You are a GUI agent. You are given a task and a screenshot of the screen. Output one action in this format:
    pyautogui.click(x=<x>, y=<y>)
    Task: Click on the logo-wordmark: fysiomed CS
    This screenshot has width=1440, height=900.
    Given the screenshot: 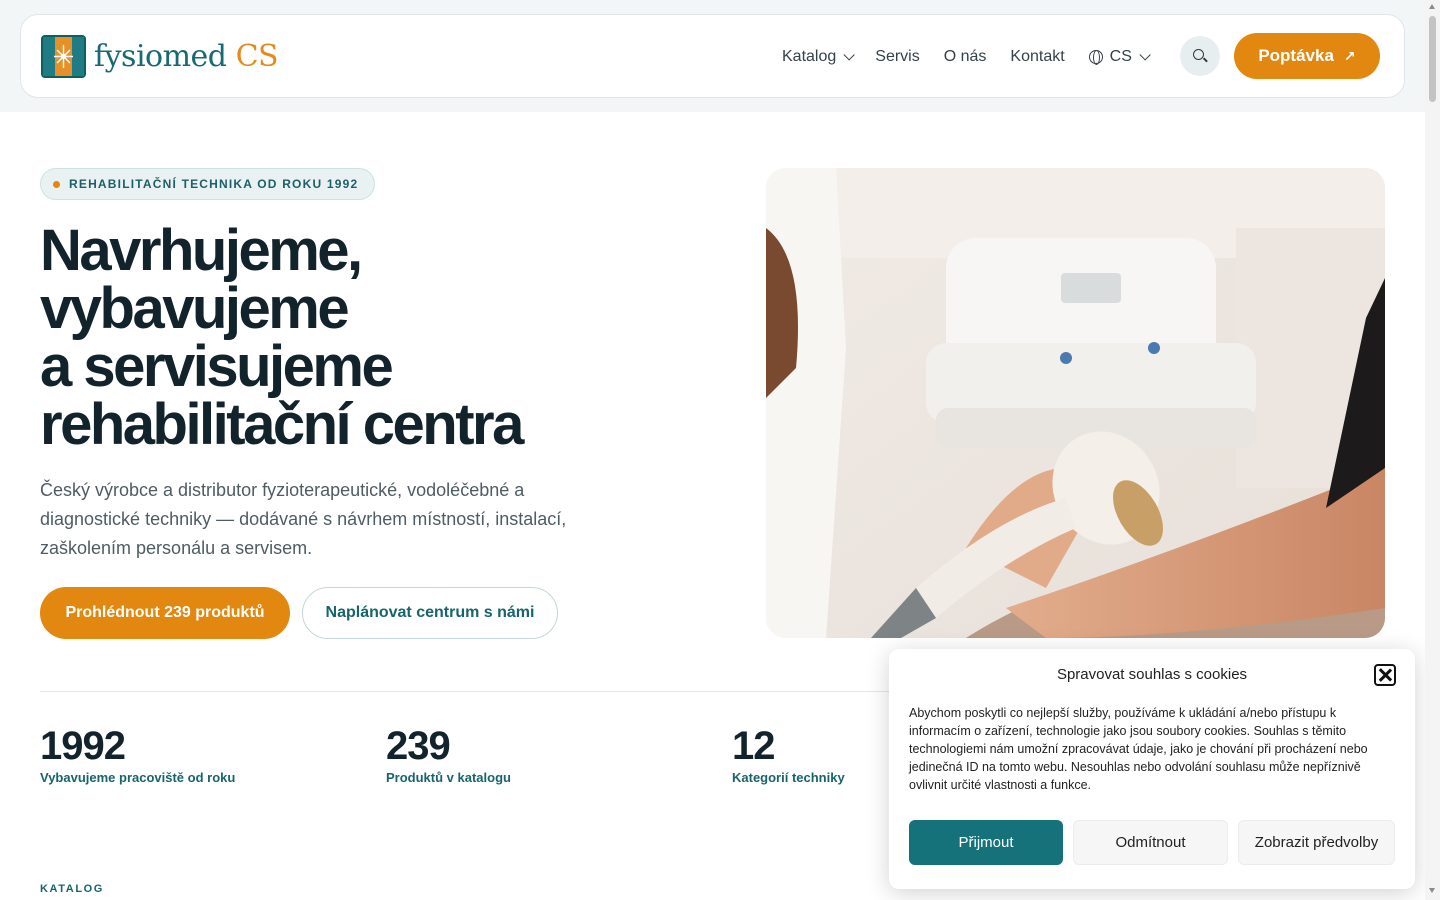 What is the action you would take?
    pyautogui.click(x=186, y=56)
    